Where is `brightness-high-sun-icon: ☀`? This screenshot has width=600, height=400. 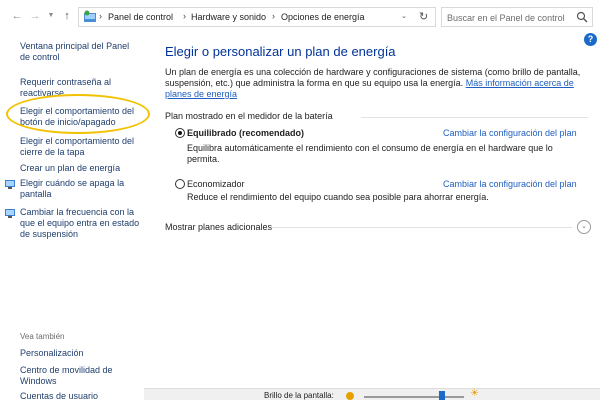
brightness-high-sun-icon: ☀ is located at coordinates (474, 393).